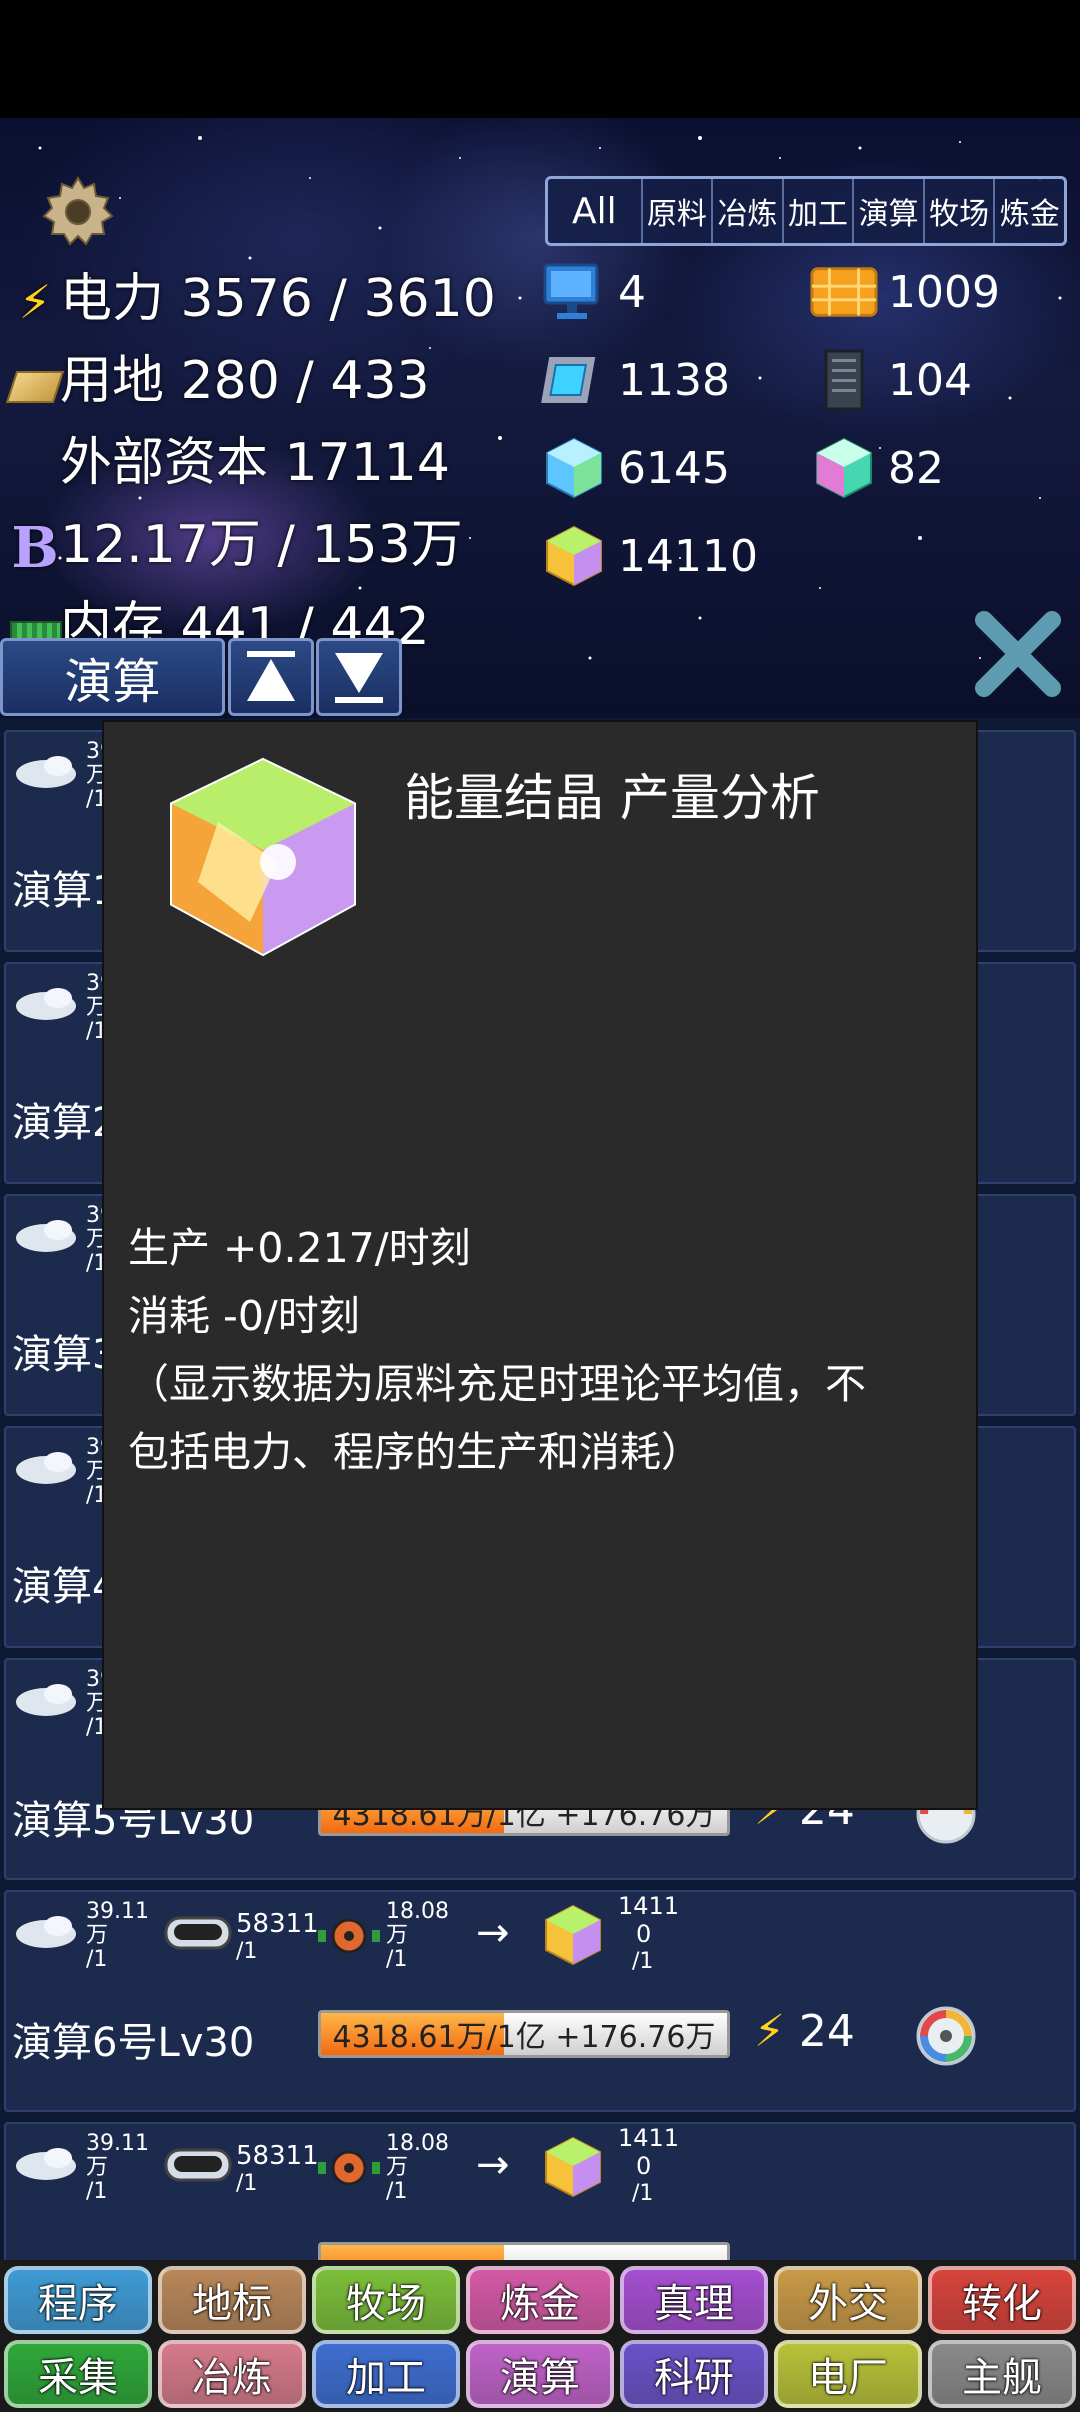  Describe the element at coordinates (930, 380) in the screenshot. I see `server-count: 104` at that location.